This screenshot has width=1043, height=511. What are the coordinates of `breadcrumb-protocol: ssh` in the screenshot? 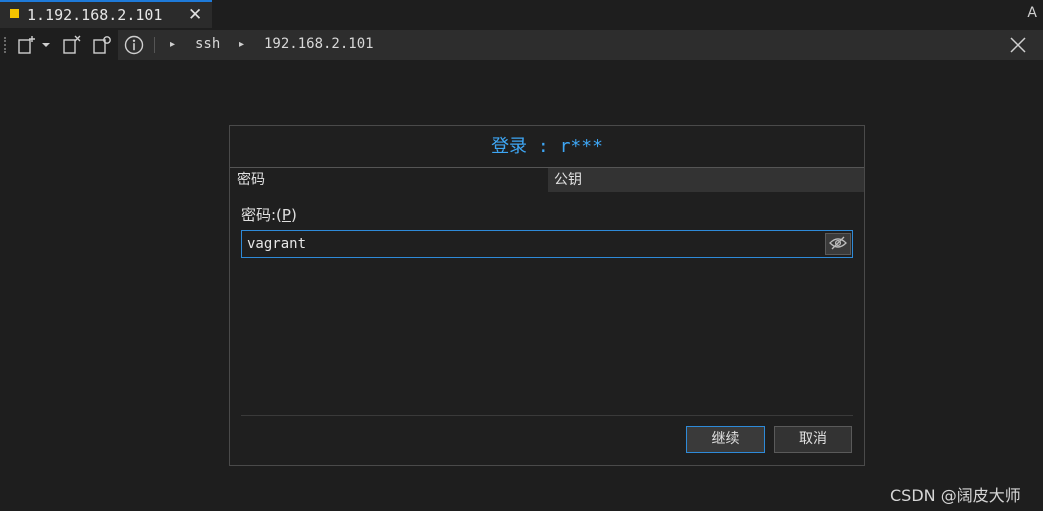 It's located at (207, 44).